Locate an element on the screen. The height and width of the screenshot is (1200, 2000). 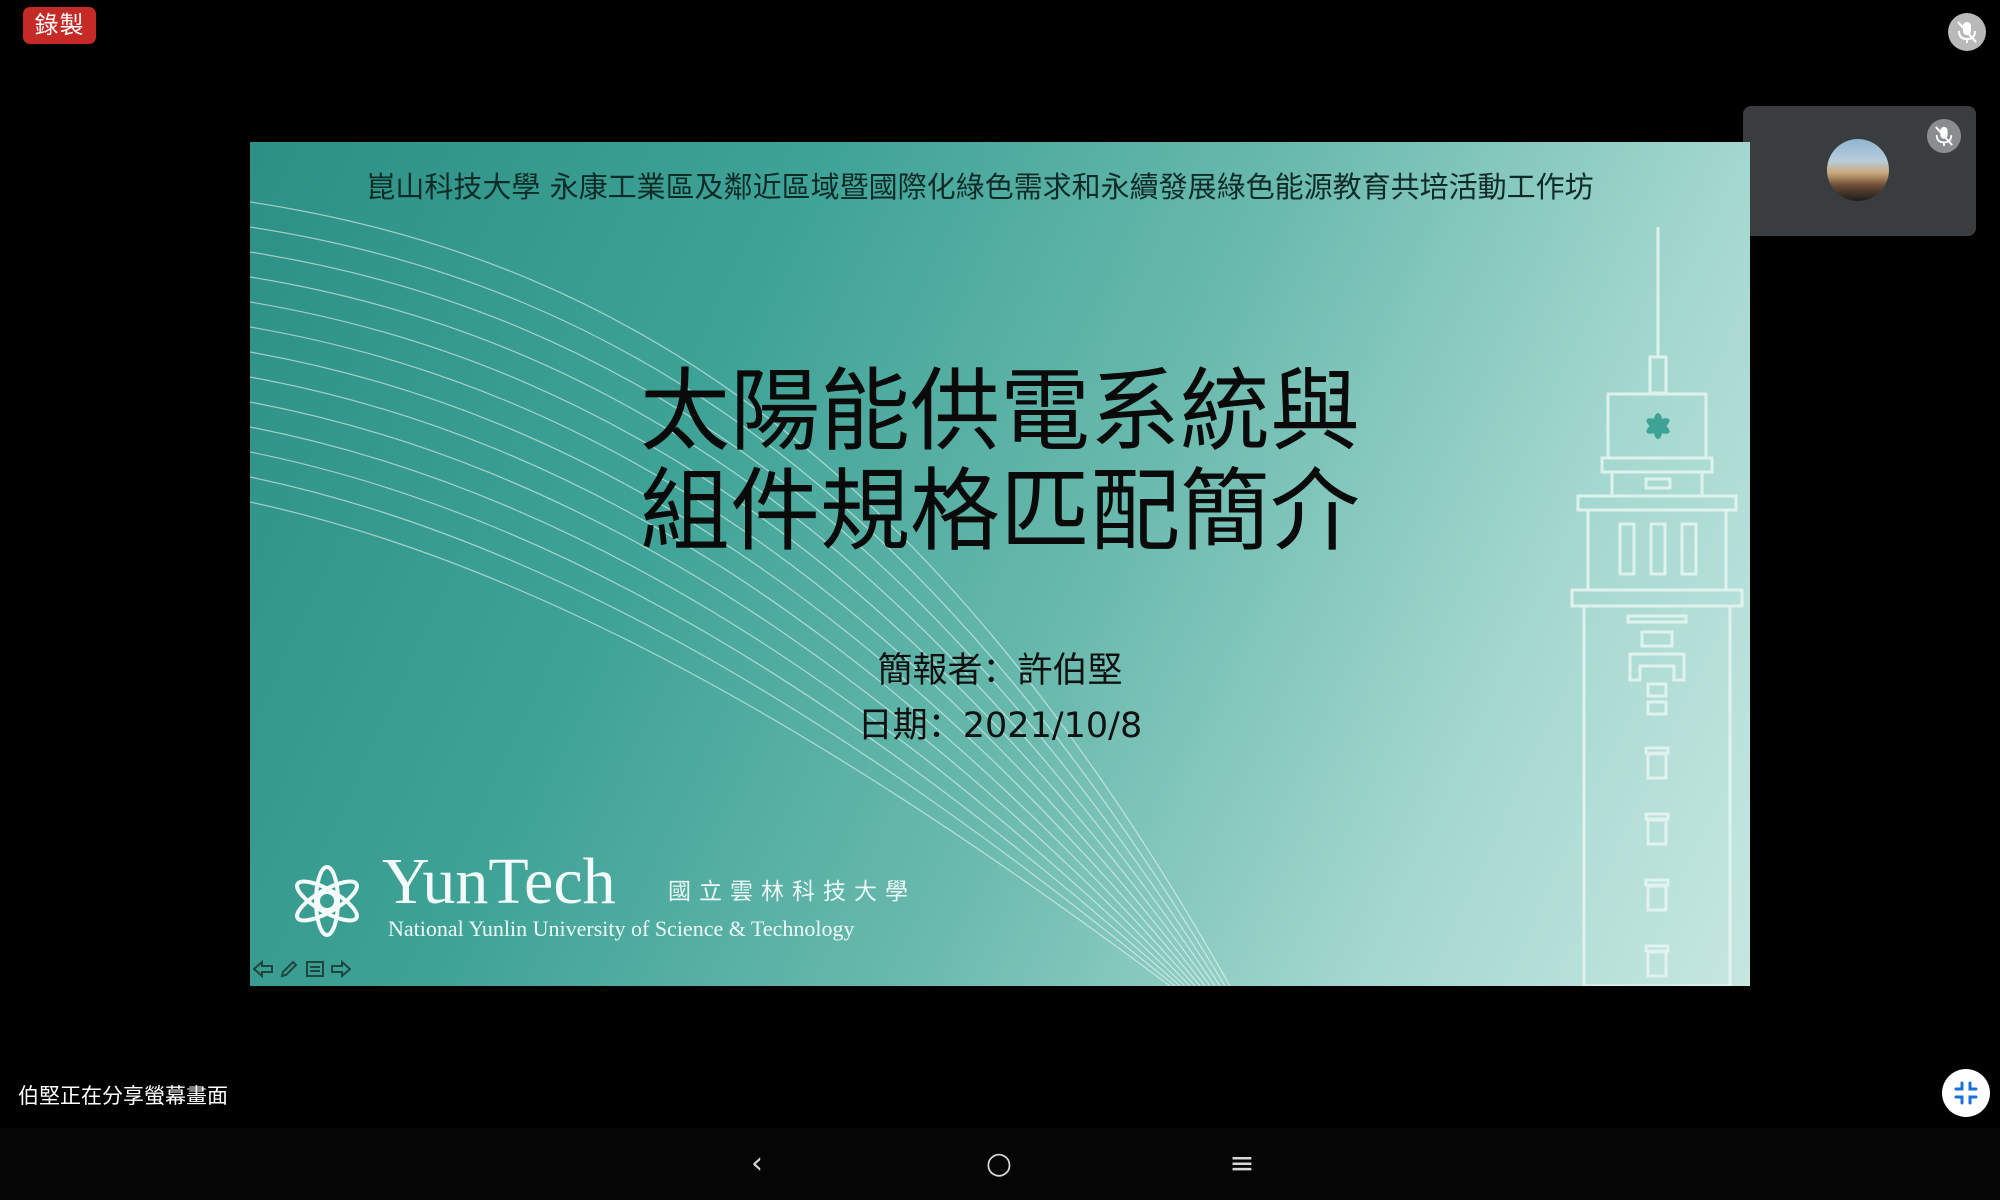
collapse-icon is located at coordinates (1966, 1093).